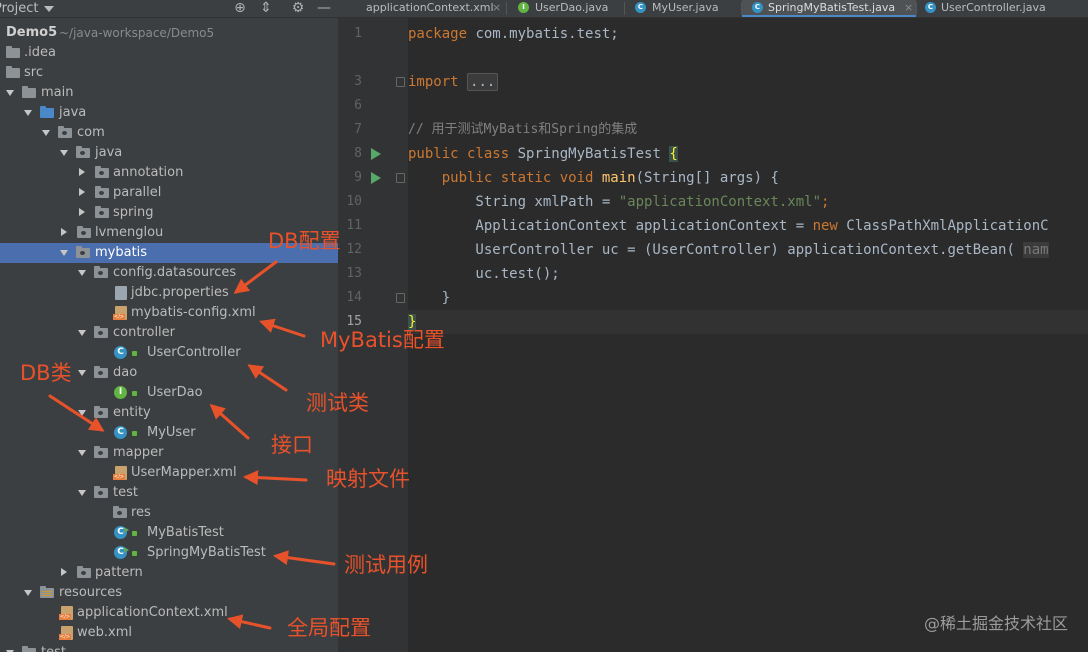 The image size is (1088, 652). I want to click on tree-item-label: resources, so click(91, 592).